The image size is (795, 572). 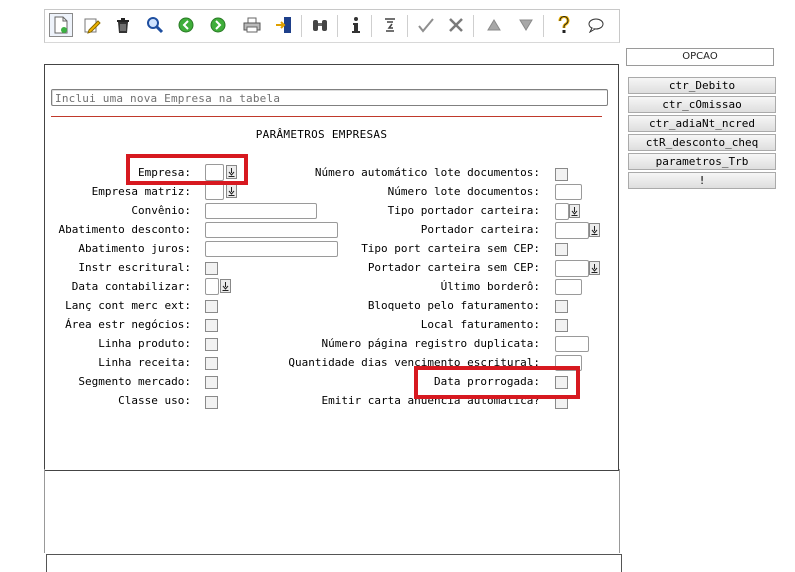 I want to click on portador-carteira-dropdown, so click(x=578, y=230).